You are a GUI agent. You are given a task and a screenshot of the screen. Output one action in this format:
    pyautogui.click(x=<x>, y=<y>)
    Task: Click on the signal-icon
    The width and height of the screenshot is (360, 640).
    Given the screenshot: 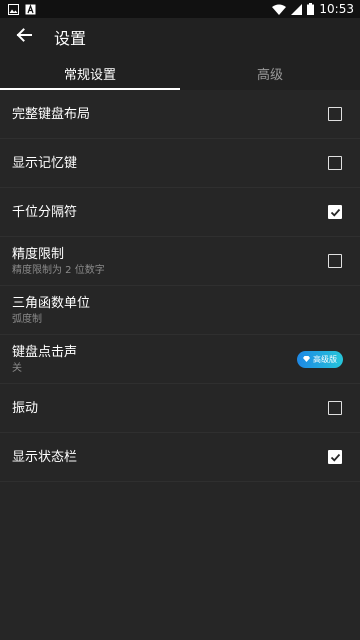 What is the action you would take?
    pyautogui.click(x=297, y=9)
    